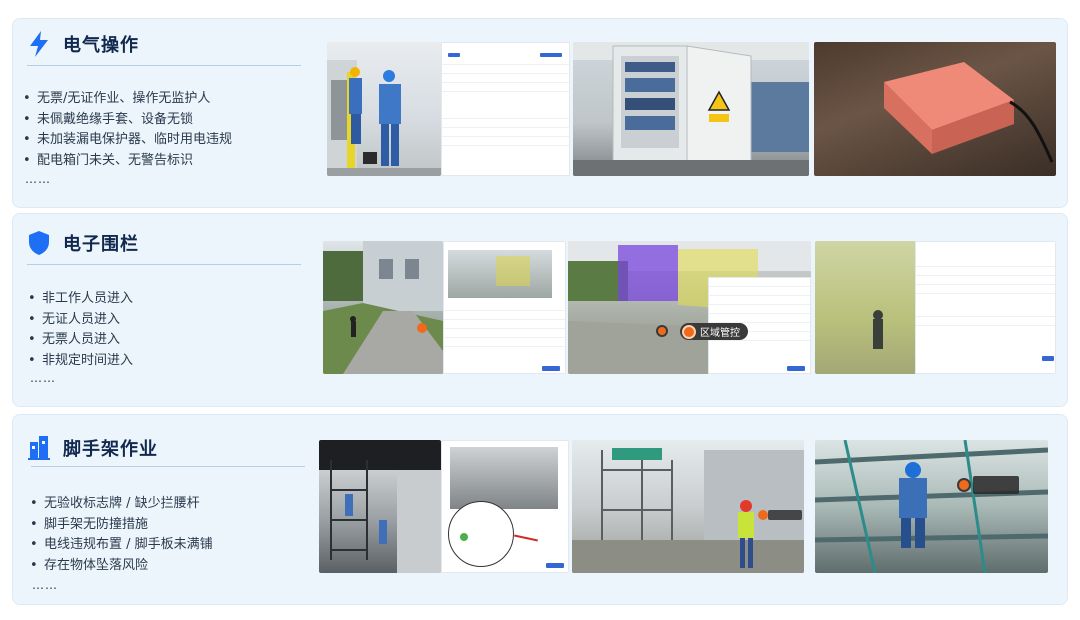  What do you see at coordinates (504, 307) in the screenshot?
I see `fence-detail-panel` at bounding box center [504, 307].